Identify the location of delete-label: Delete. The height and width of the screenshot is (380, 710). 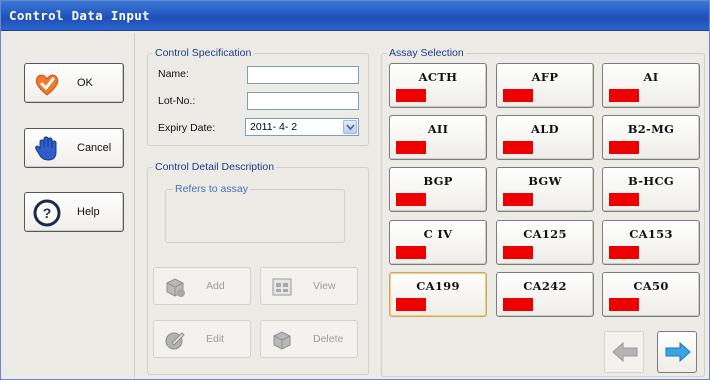
(328, 339).